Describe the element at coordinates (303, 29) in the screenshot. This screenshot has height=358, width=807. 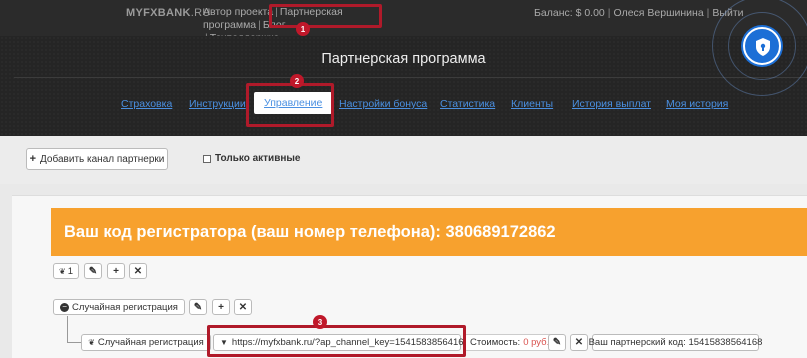
I see `annotation-badge-1: 1` at that location.